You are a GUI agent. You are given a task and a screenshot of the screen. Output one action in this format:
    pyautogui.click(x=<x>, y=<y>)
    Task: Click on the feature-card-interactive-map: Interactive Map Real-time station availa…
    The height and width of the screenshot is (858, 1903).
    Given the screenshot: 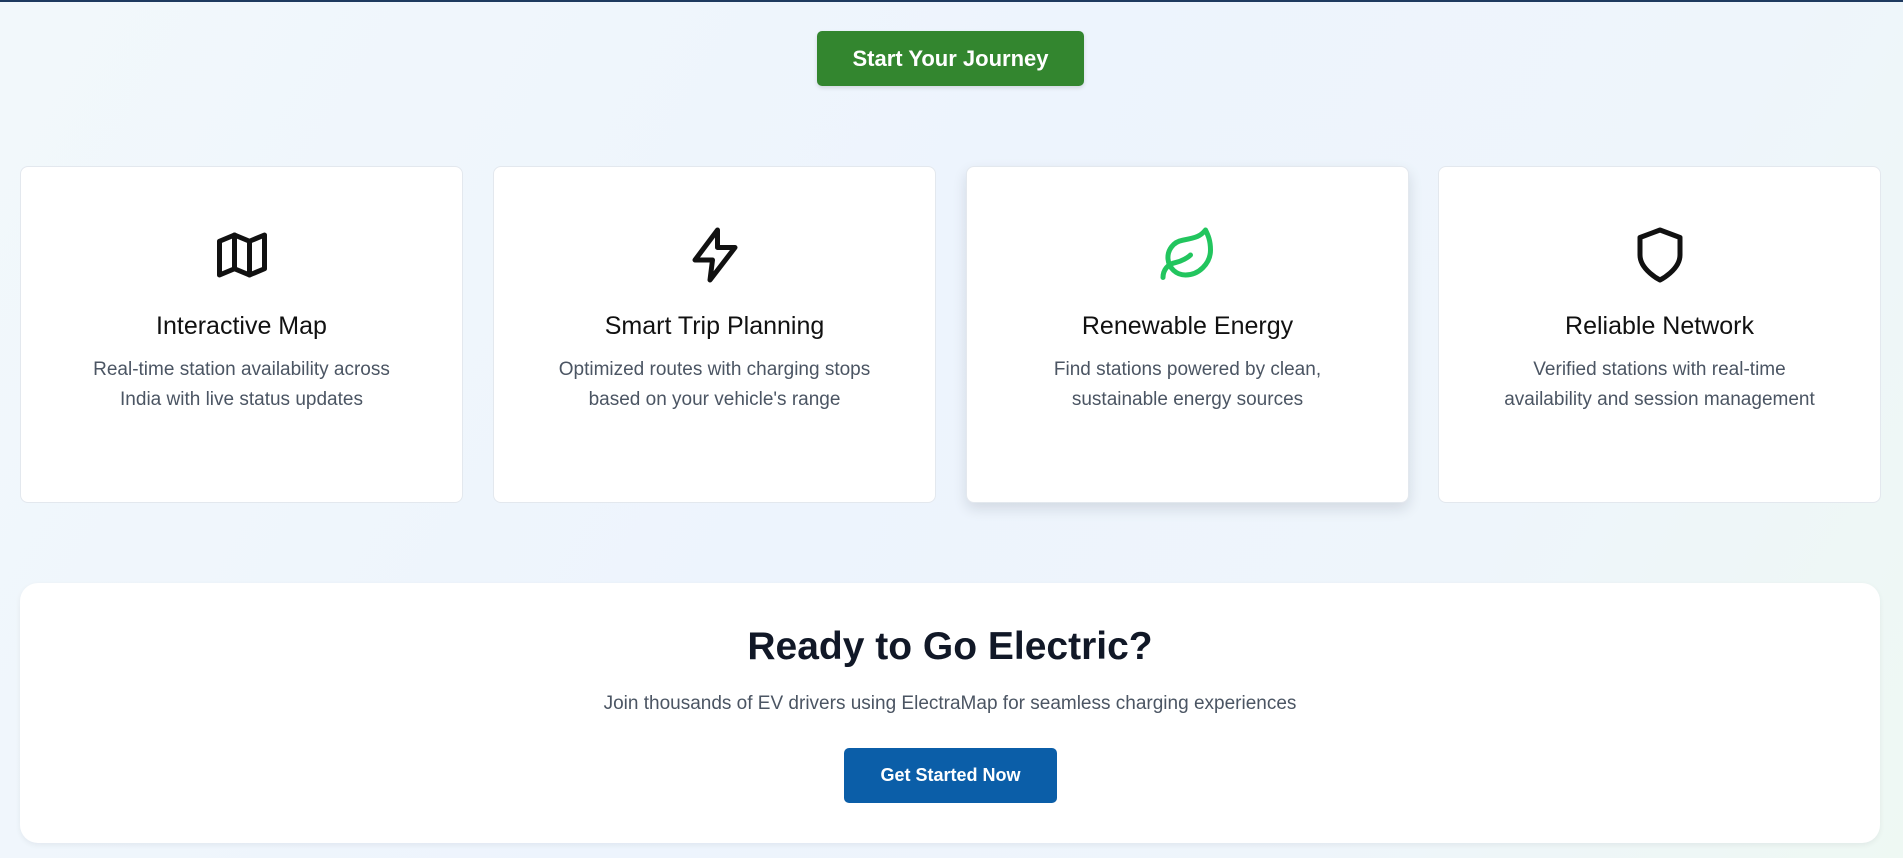 What is the action you would take?
    pyautogui.click(x=241, y=334)
    